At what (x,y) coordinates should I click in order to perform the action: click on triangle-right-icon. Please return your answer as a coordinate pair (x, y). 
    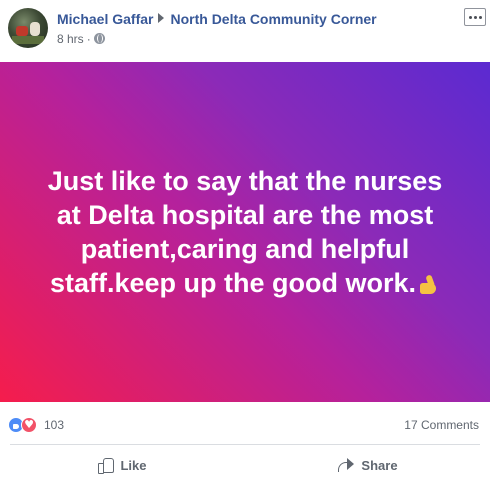
    Looking at the image, I should click on (161, 18).